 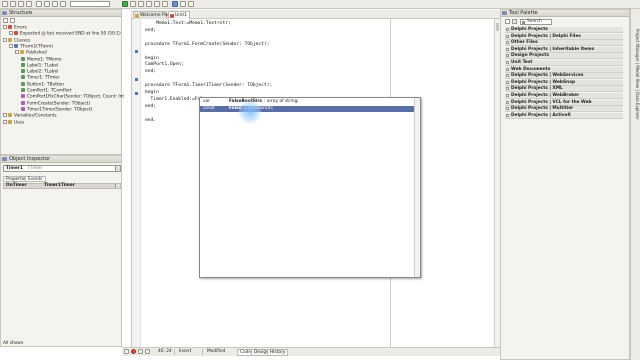 What do you see at coordinates (63, 4) in the screenshot?
I see `help-icon` at bounding box center [63, 4].